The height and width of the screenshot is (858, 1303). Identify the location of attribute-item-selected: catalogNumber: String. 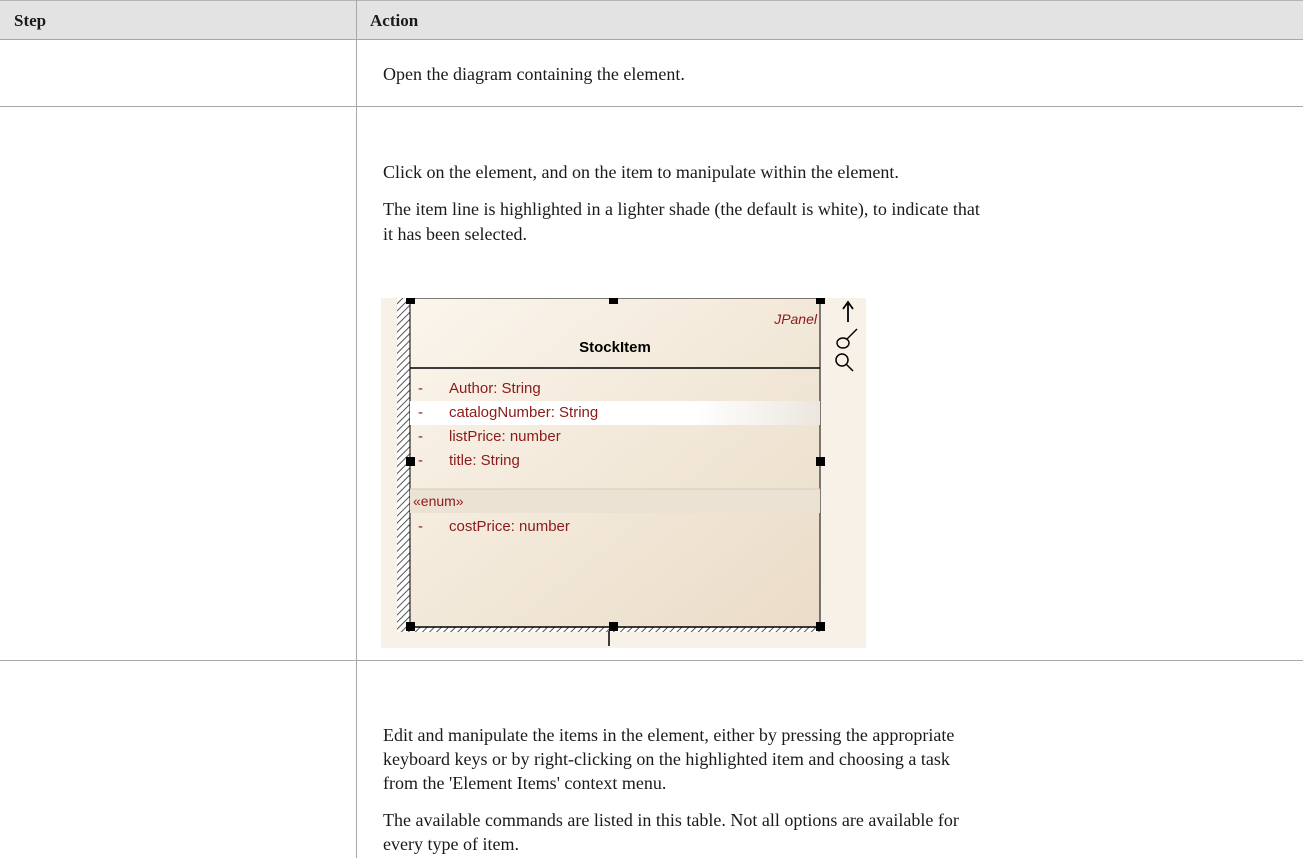
(523, 412).